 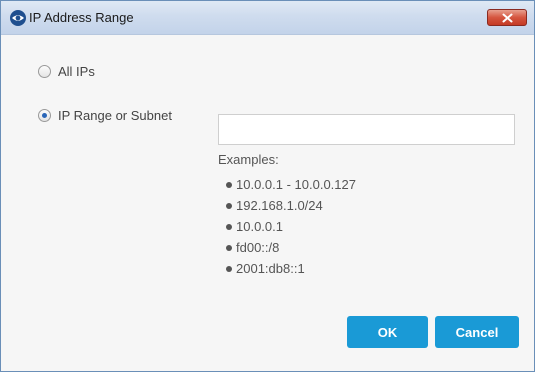 I want to click on window-title: IP Address Range, so click(x=81, y=17).